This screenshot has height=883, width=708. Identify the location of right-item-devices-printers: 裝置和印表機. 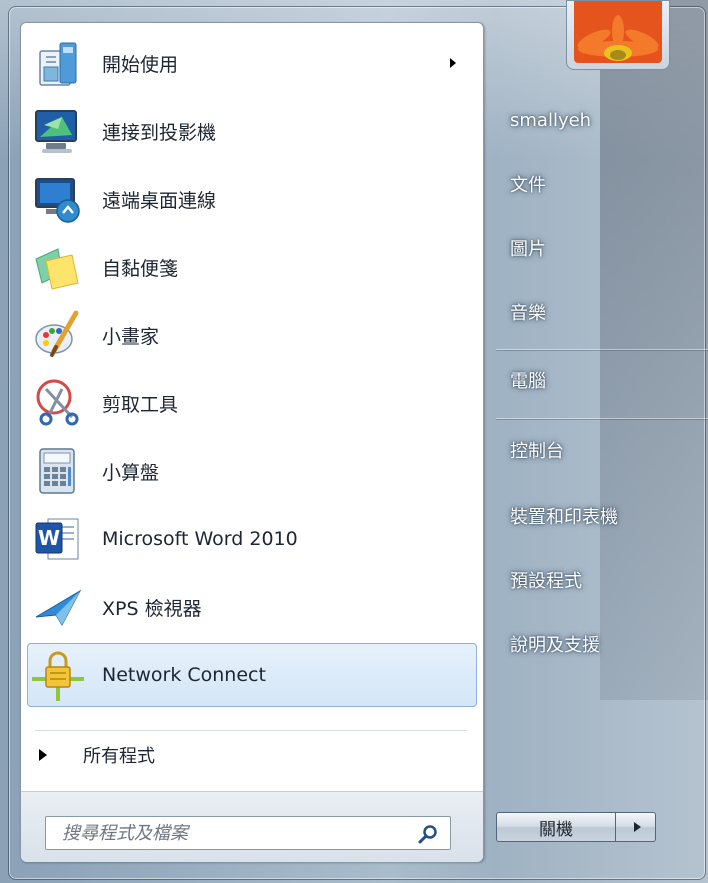
(596, 516).